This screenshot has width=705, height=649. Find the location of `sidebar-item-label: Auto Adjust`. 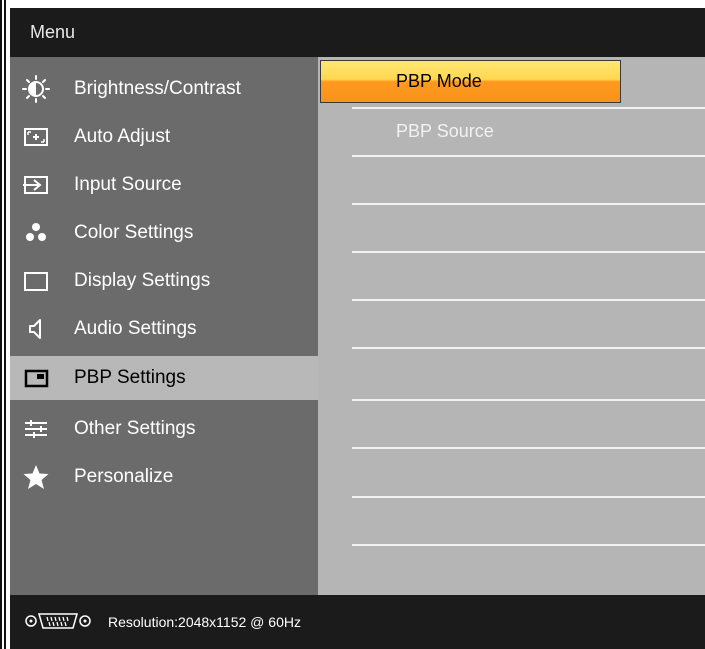

sidebar-item-label: Auto Adjust is located at coordinates (122, 136).